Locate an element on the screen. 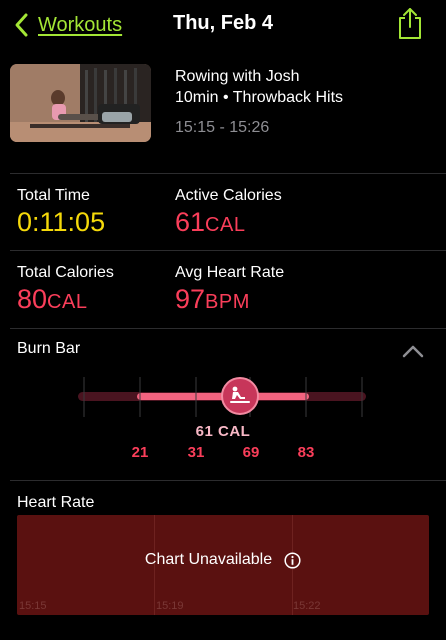 The image size is (446, 640). workout-subtitle: 10min • Throwback Hits is located at coordinates (259, 97).